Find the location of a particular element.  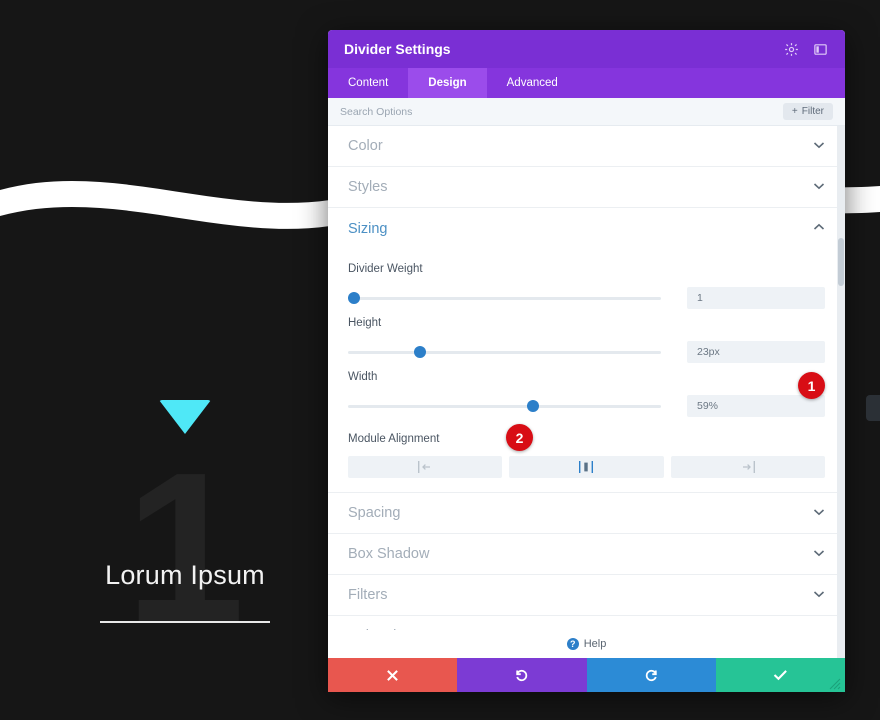

redo-button is located at coordinates (651, 675).